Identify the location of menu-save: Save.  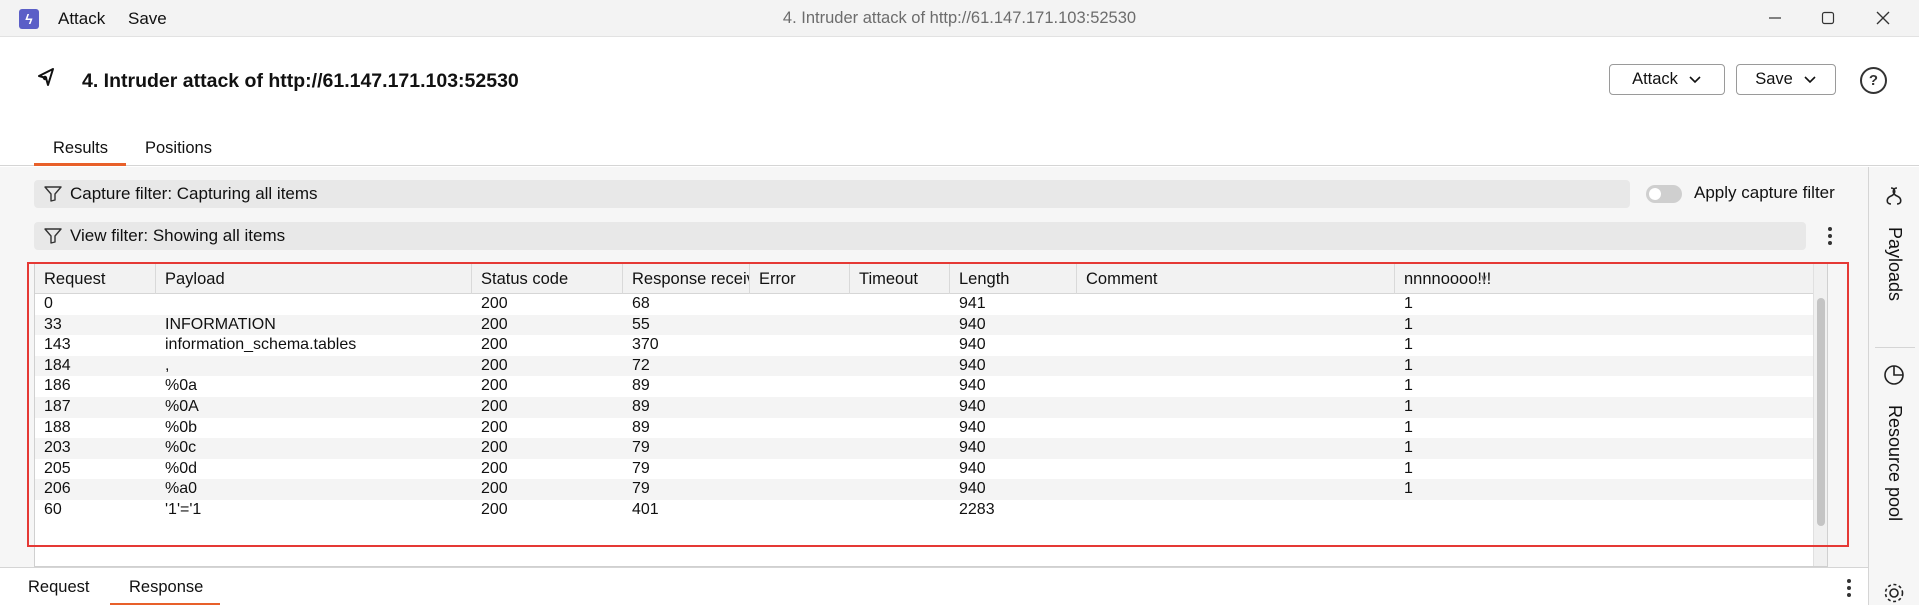
(147, 19).